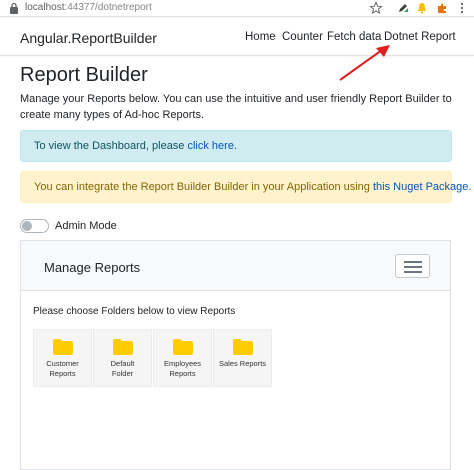 Image resolution: width=474 pixels, height=470 pixels. What do you see at coordinates (376, 8) in the screenshot?
I see `bookmark-star-icon` at bounding box center [376, 8].